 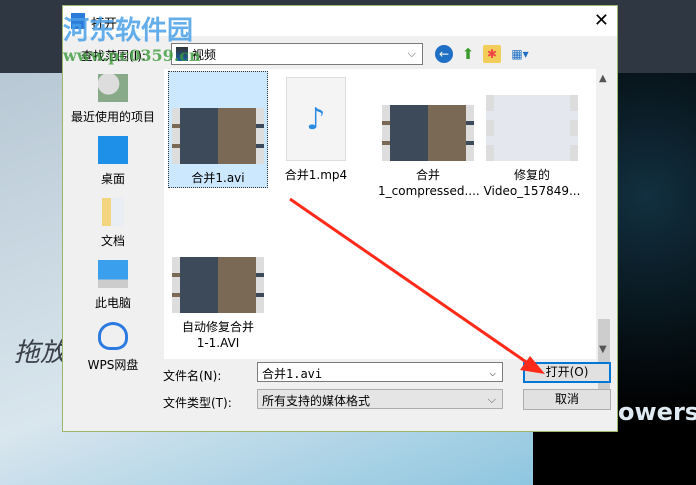 I want to click on sidebar-item-label: 最近使用的项目, so click(x=112, y=117).